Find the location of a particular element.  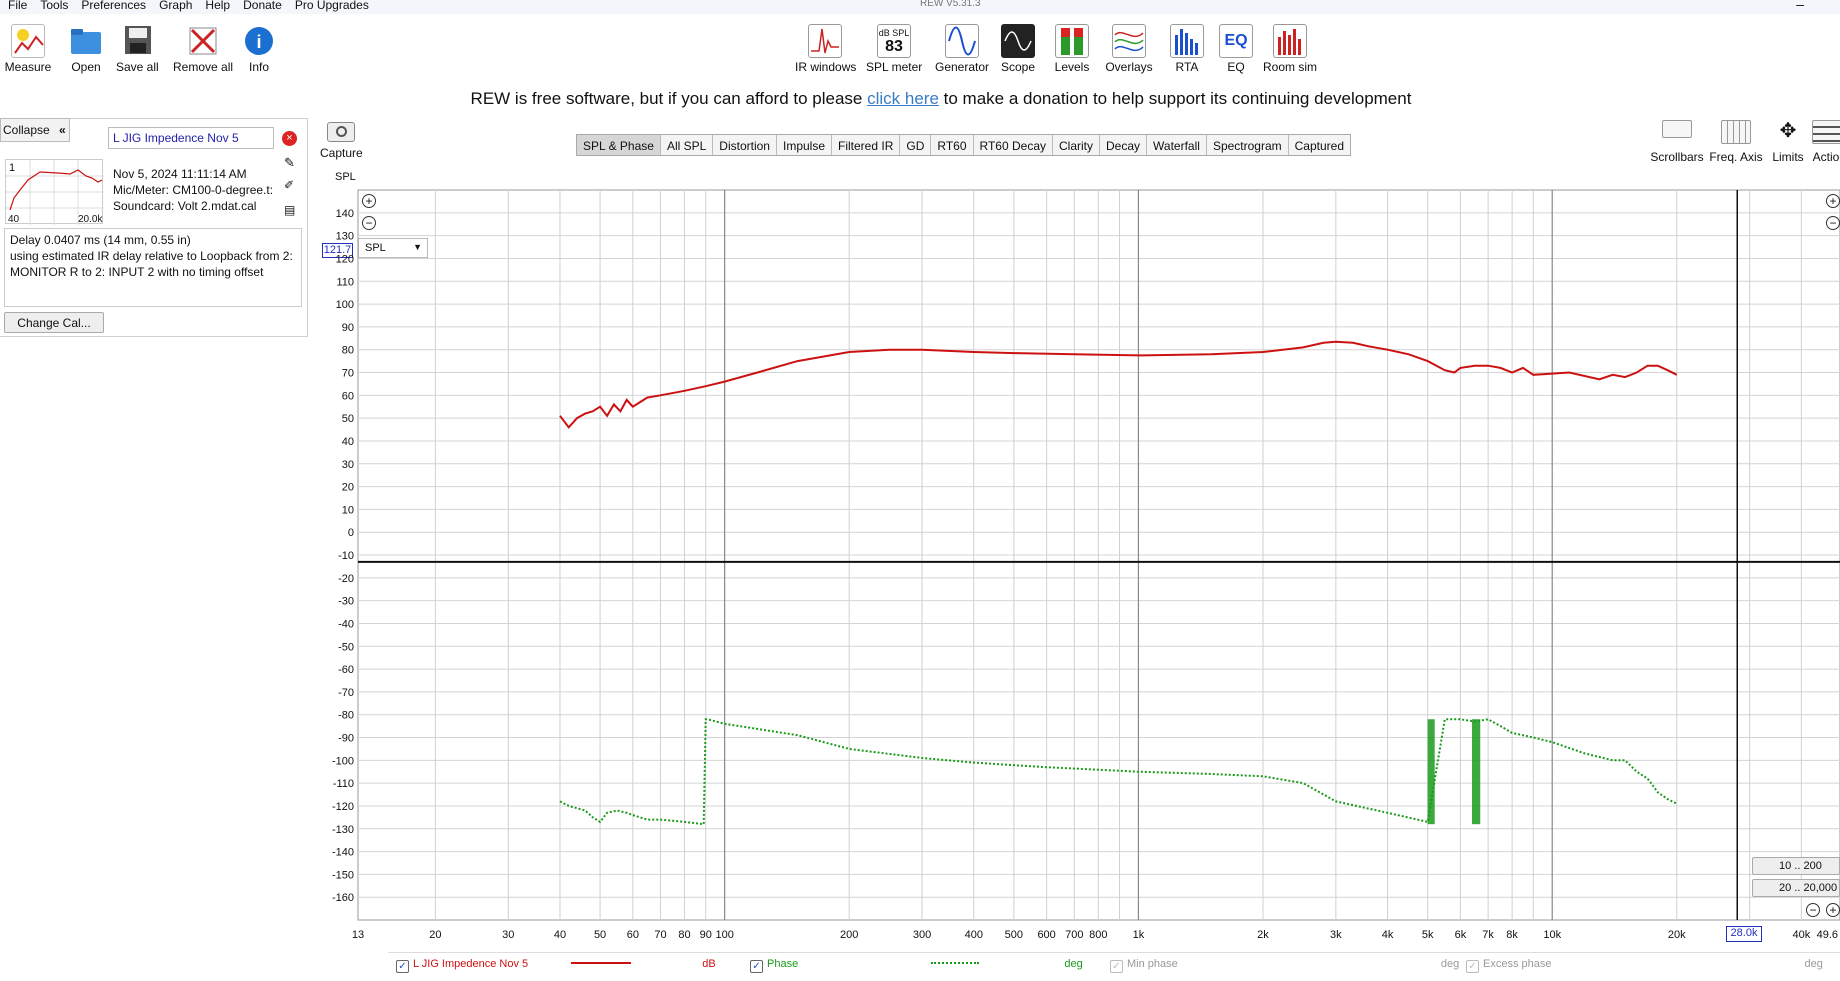

room-sim-button: Room sim is located at coordinates (1290, 49).